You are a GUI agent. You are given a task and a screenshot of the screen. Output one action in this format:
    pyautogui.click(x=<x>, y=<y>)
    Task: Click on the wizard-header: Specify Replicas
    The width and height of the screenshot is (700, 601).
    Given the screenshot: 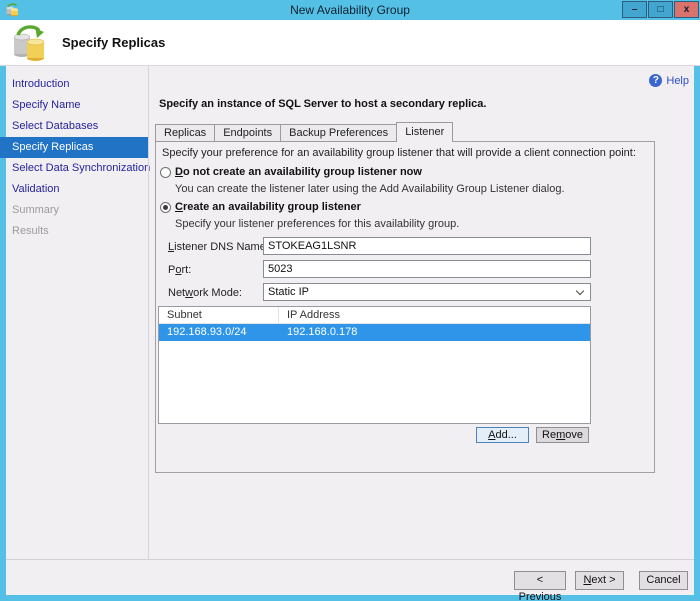 What is the action you would take?
    pyautogui.click(x=350, y=43)
    